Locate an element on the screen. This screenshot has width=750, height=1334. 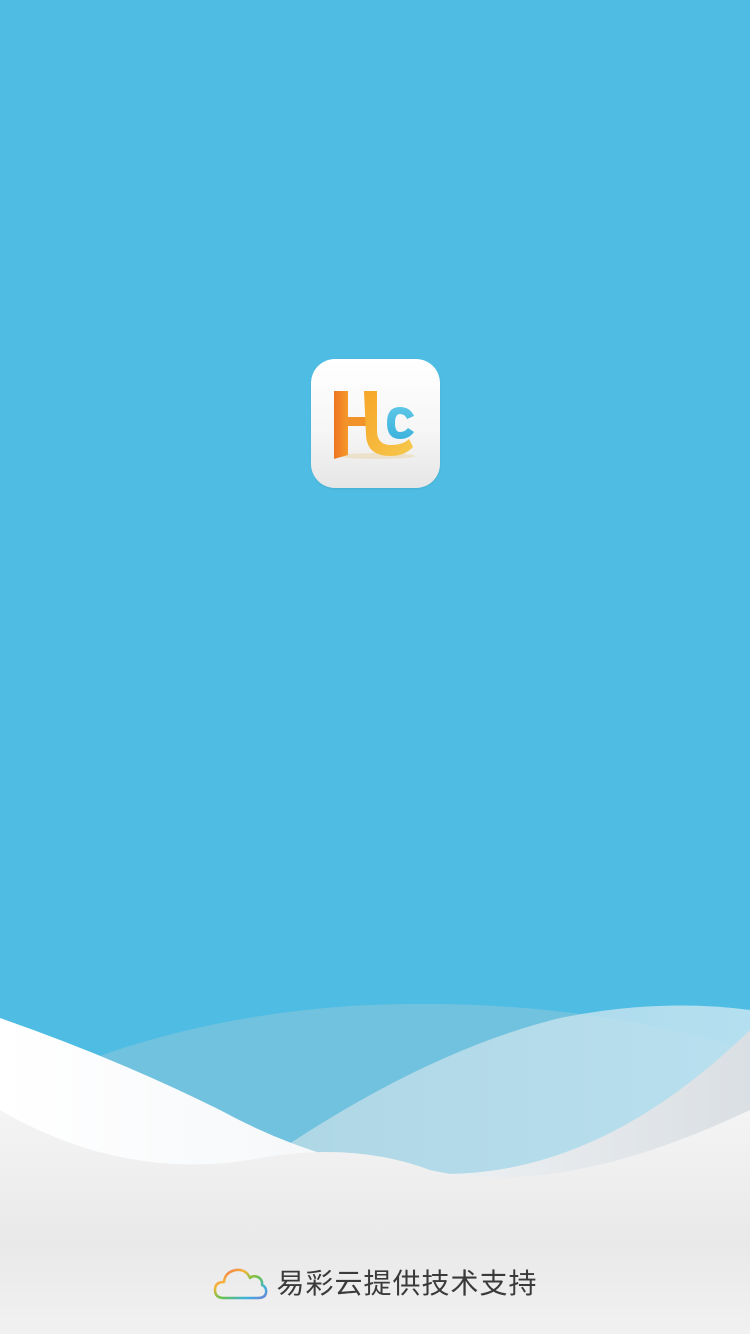
hc-logo-icon is located at coordinates (374, 425).